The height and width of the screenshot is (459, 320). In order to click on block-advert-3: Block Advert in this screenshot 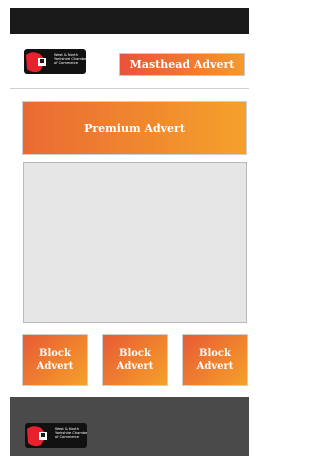, I will do `click(215, 360)`.